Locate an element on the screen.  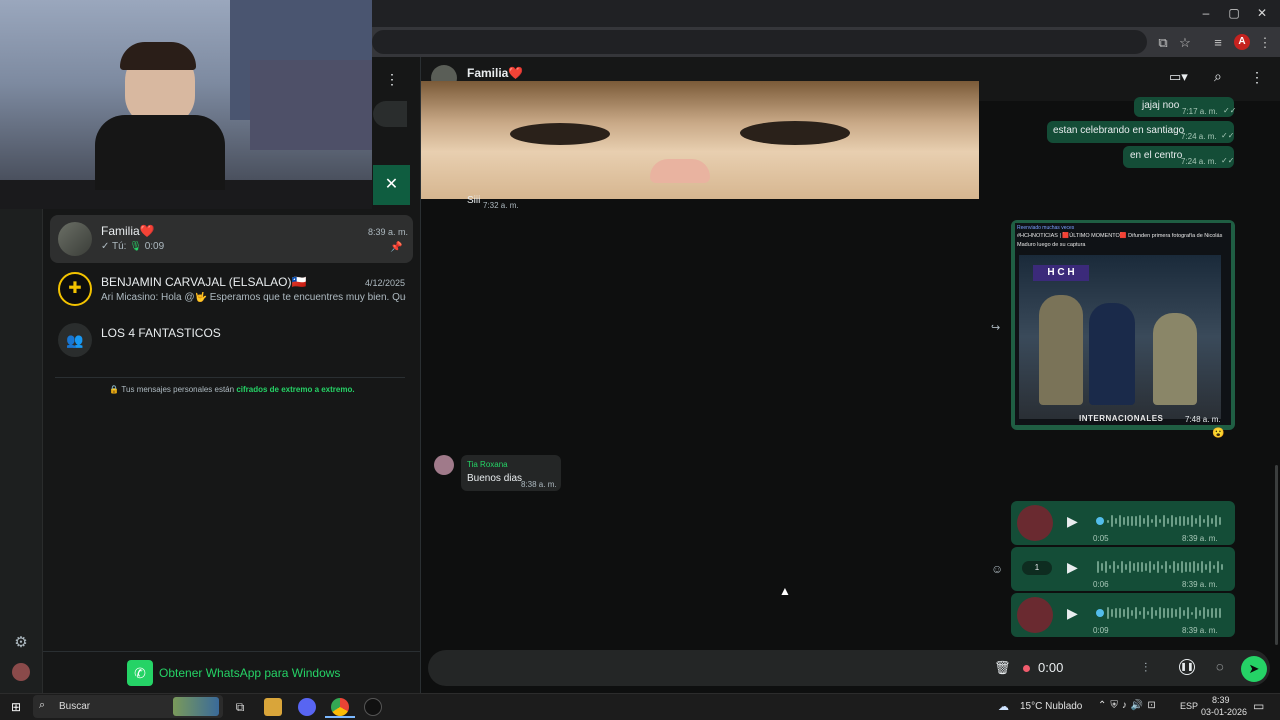
bookmark-star-icon: ☆ is located at coordinates (1185, 43).